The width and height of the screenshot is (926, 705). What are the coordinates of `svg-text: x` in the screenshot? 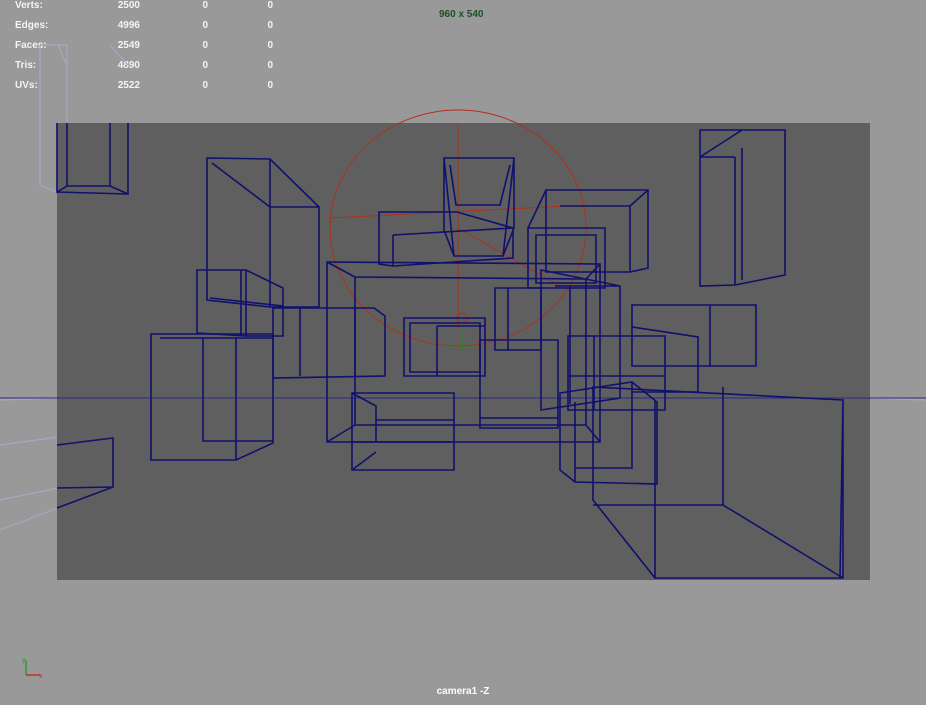 It's located at (41, 676).